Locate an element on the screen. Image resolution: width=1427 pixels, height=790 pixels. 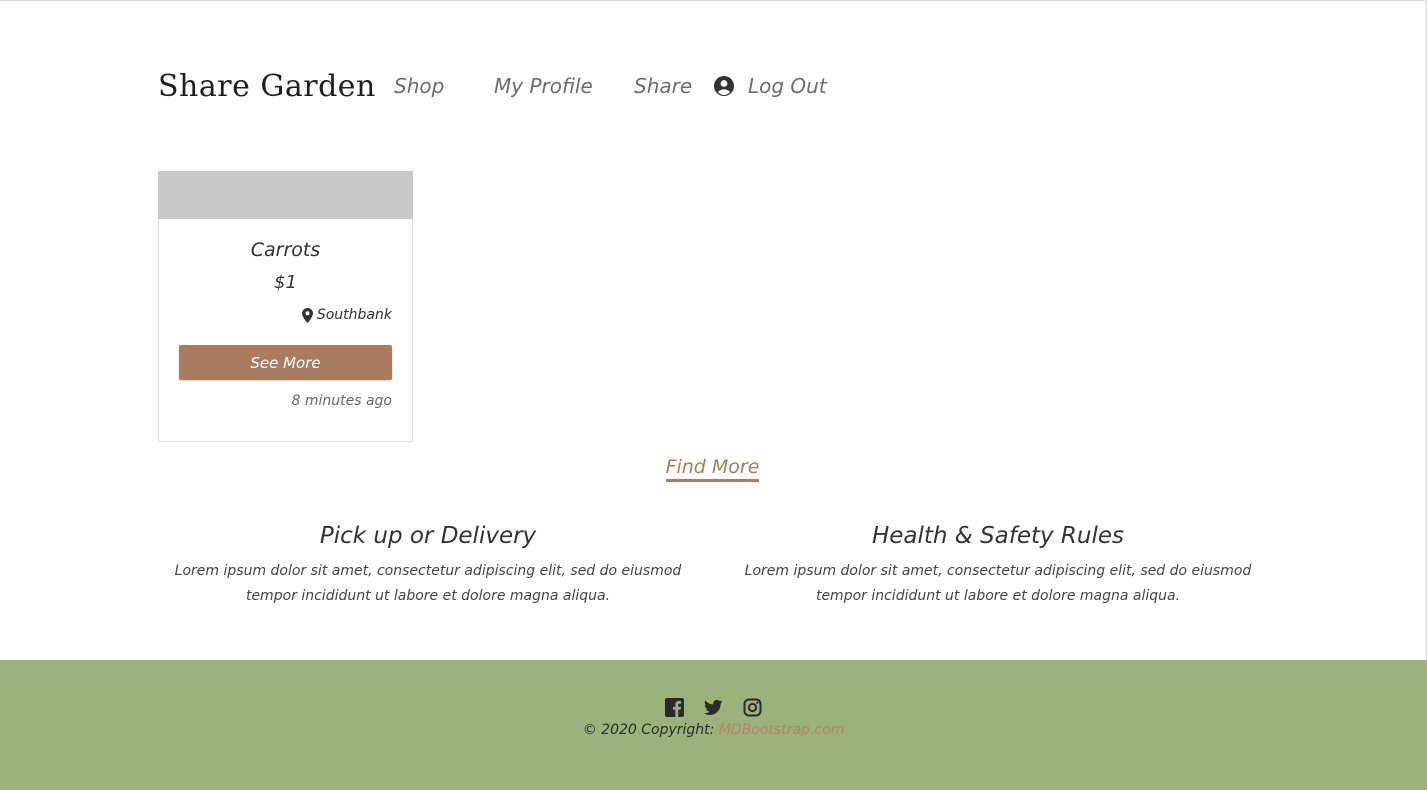
nav-link-my-profile: My Profile is located at coordinates (543, 86).